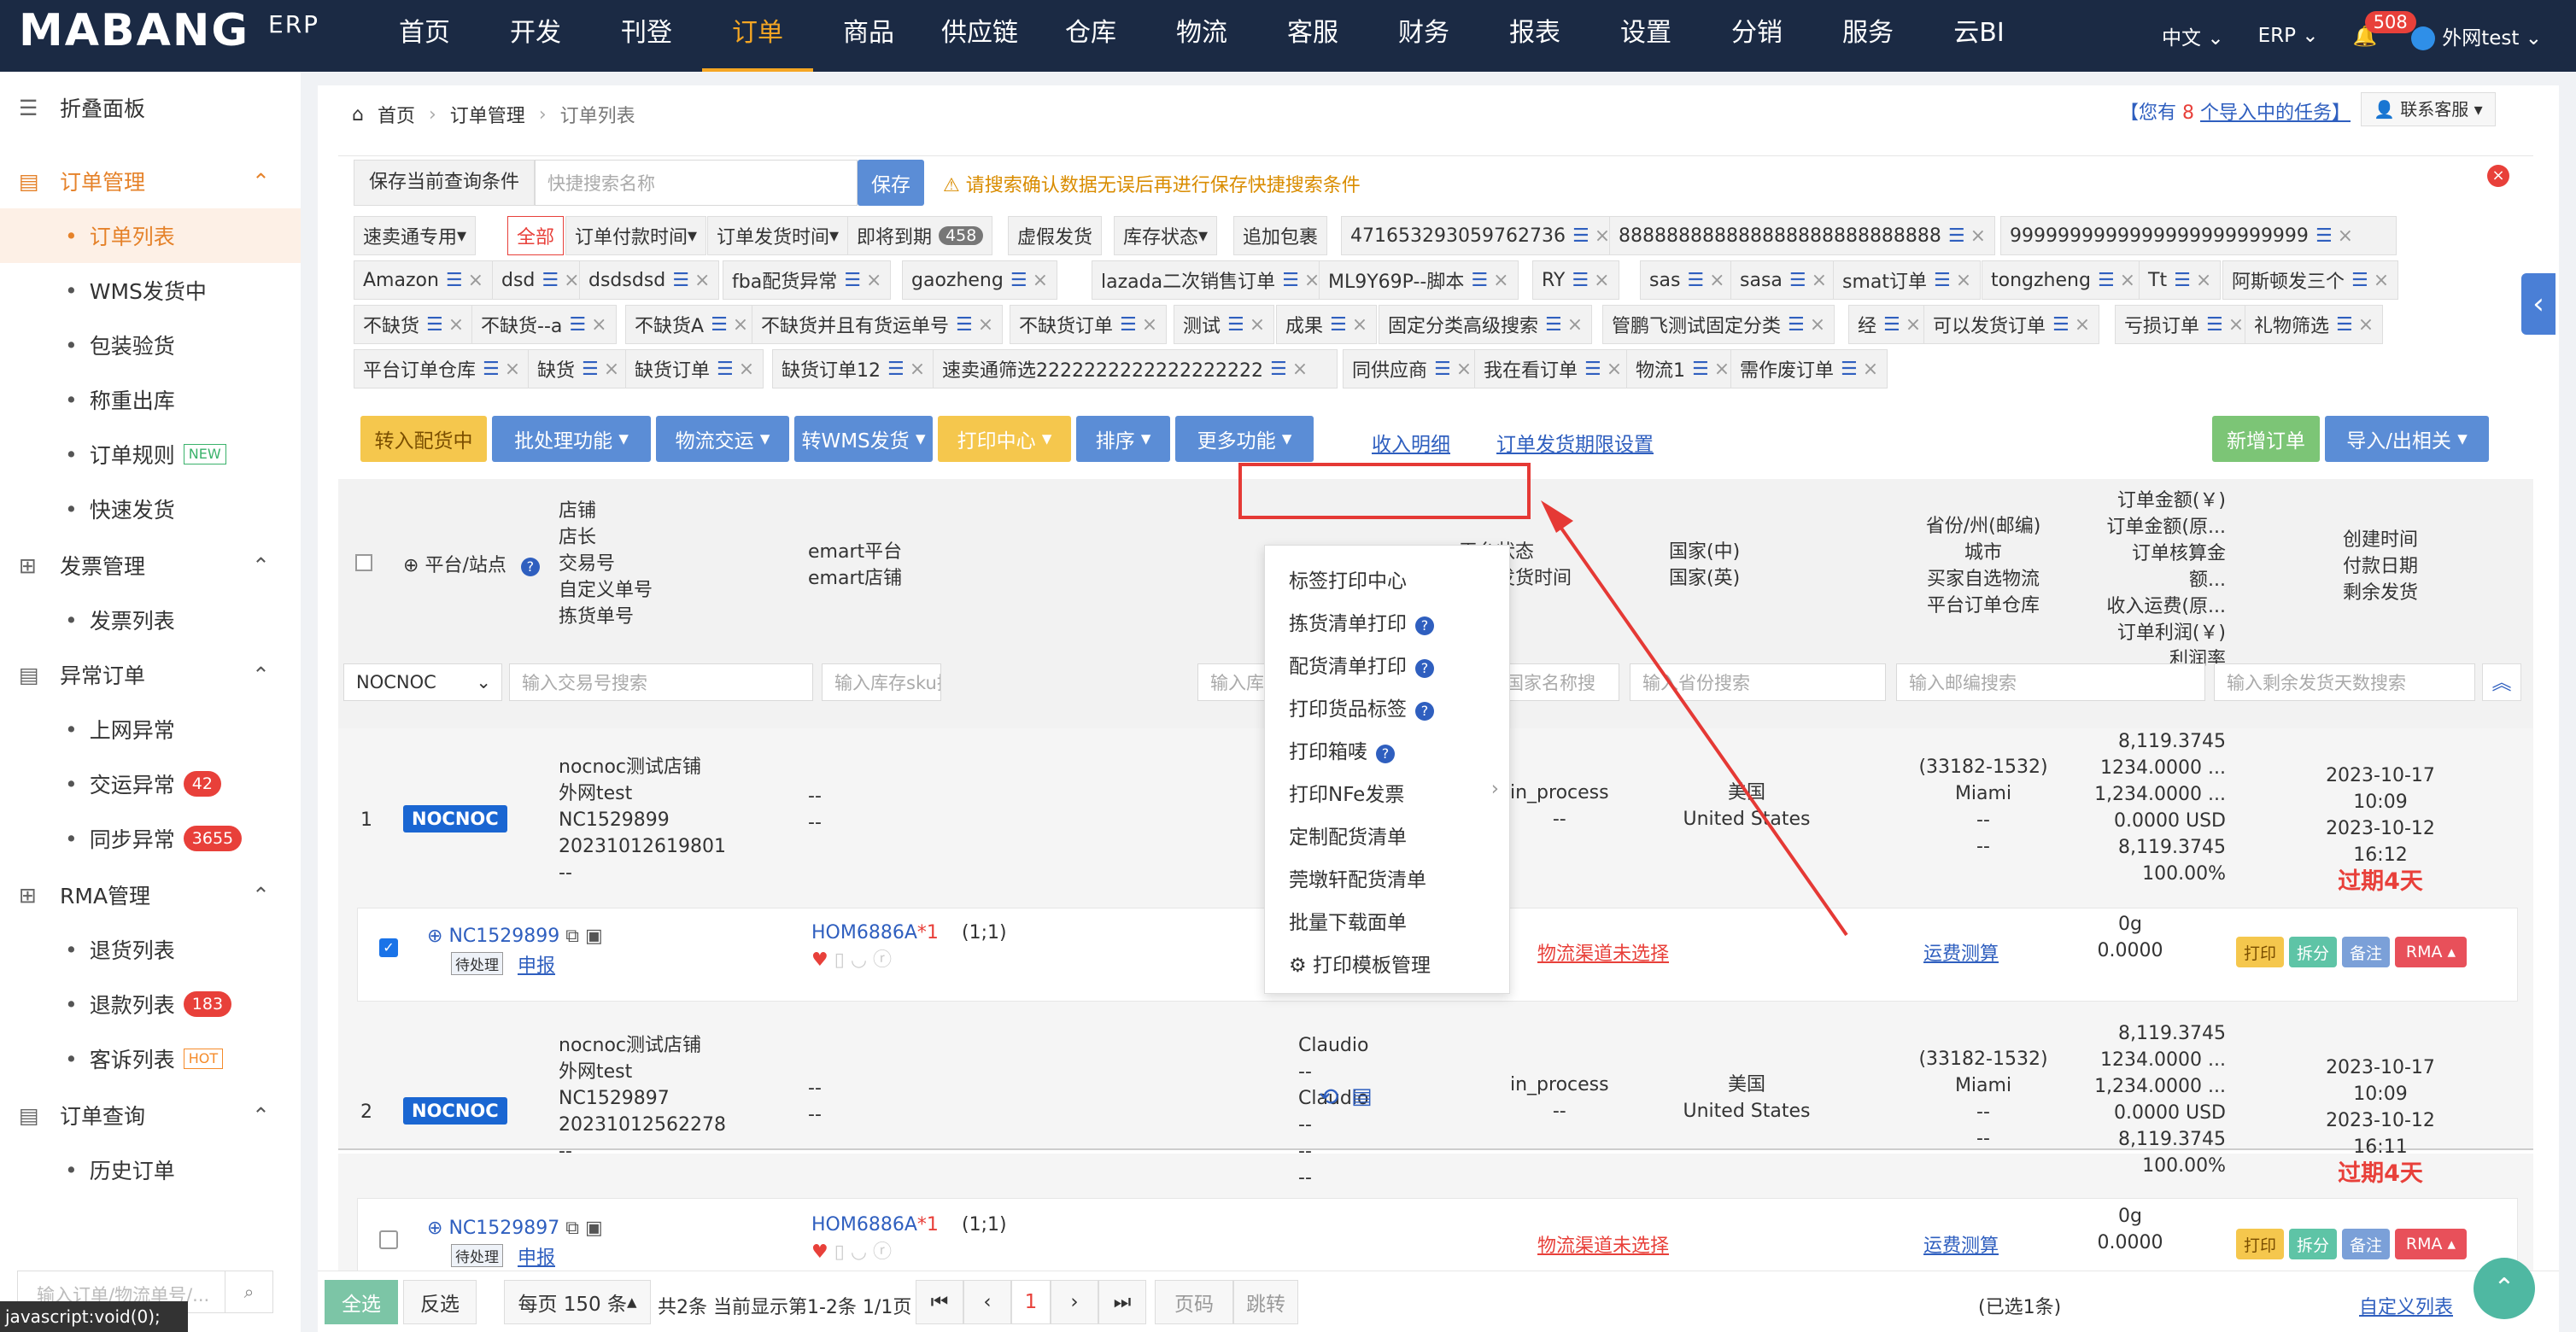  Describe the element at coordinates (29, 1115) in the screenshot. I see `query-icon: ▤` at that location.